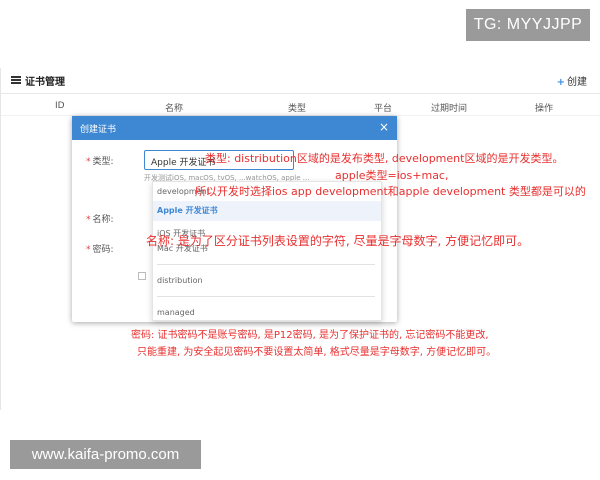 The height and width of the screenshot is (480, 600). I want to click on column-header-name: 名称, so click(174, 109).